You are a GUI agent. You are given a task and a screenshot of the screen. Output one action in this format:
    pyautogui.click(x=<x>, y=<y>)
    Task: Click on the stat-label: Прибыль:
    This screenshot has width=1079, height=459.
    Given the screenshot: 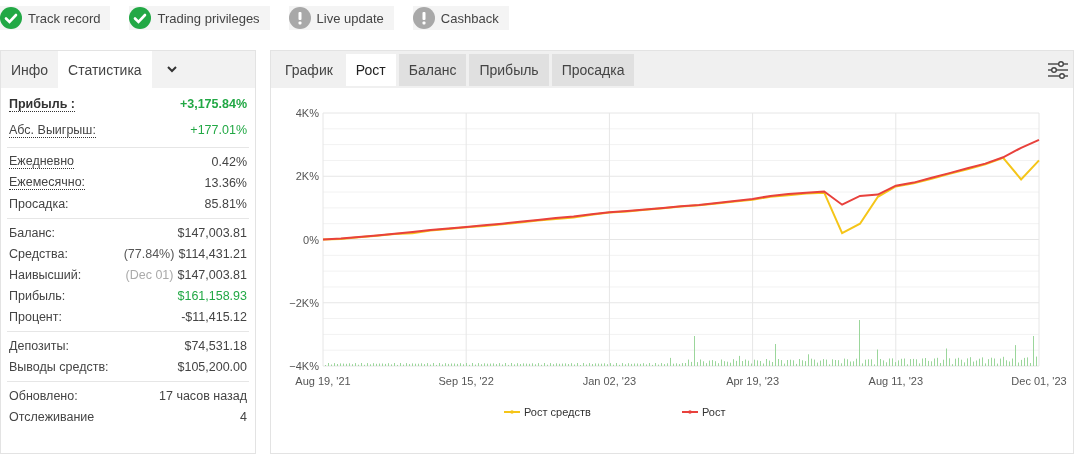 What is the action you would take?
    pyautogui.click(x=37, y=295)
    